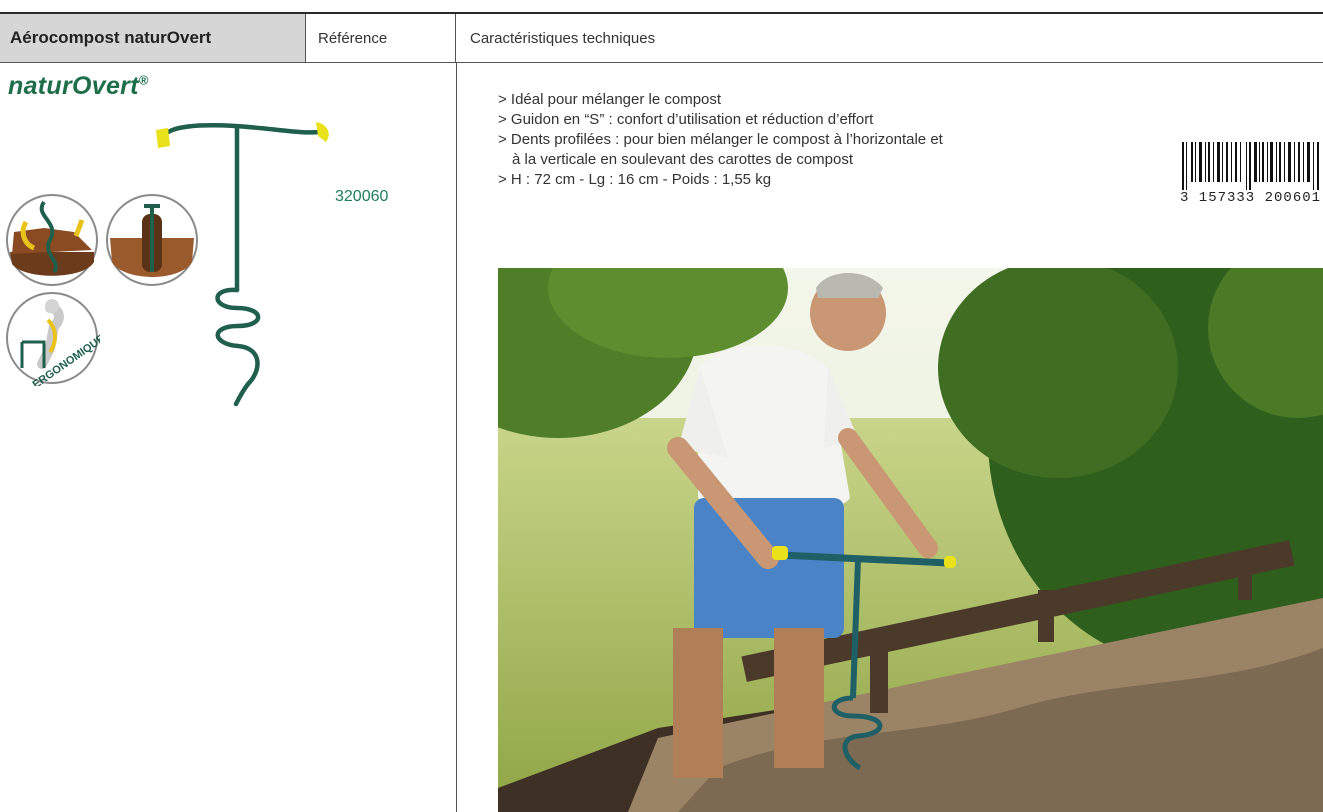 The width and height of the screenshot is (1323, 812). I want to click on registered-mark: ®, so click(143, 80).